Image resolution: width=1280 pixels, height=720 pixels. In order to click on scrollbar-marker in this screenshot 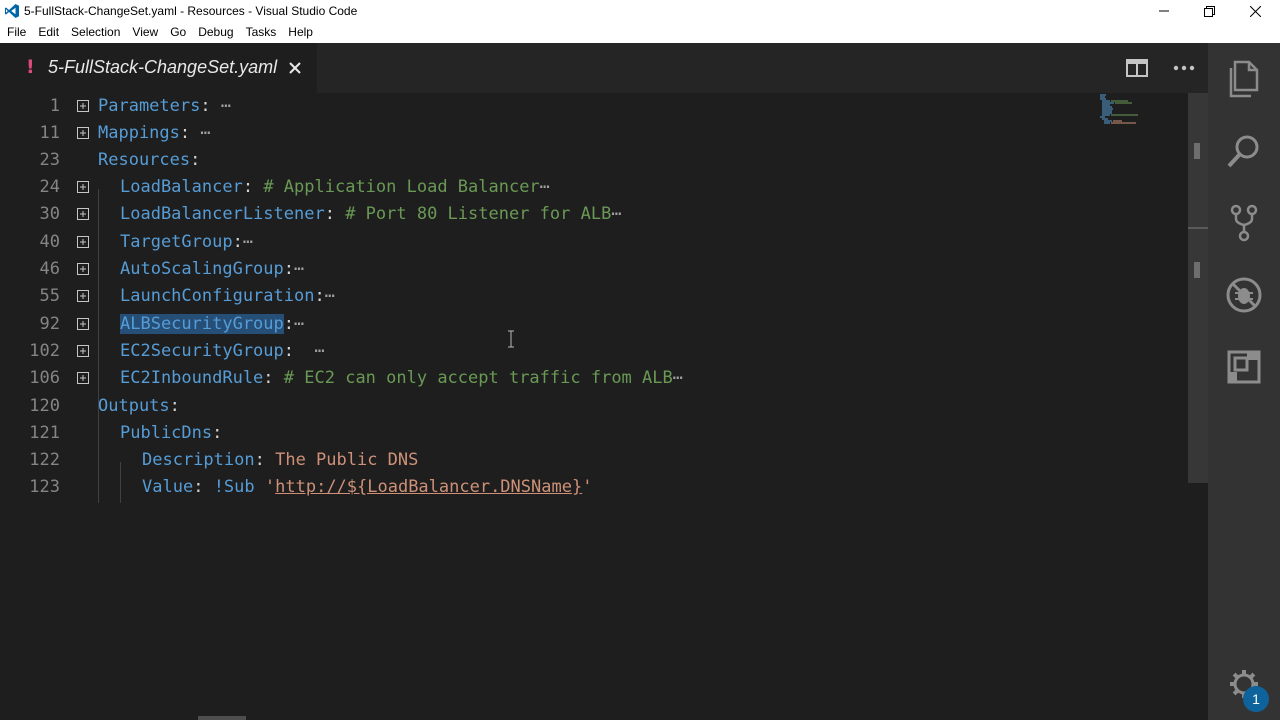, I will do `click(1197, 151)`.